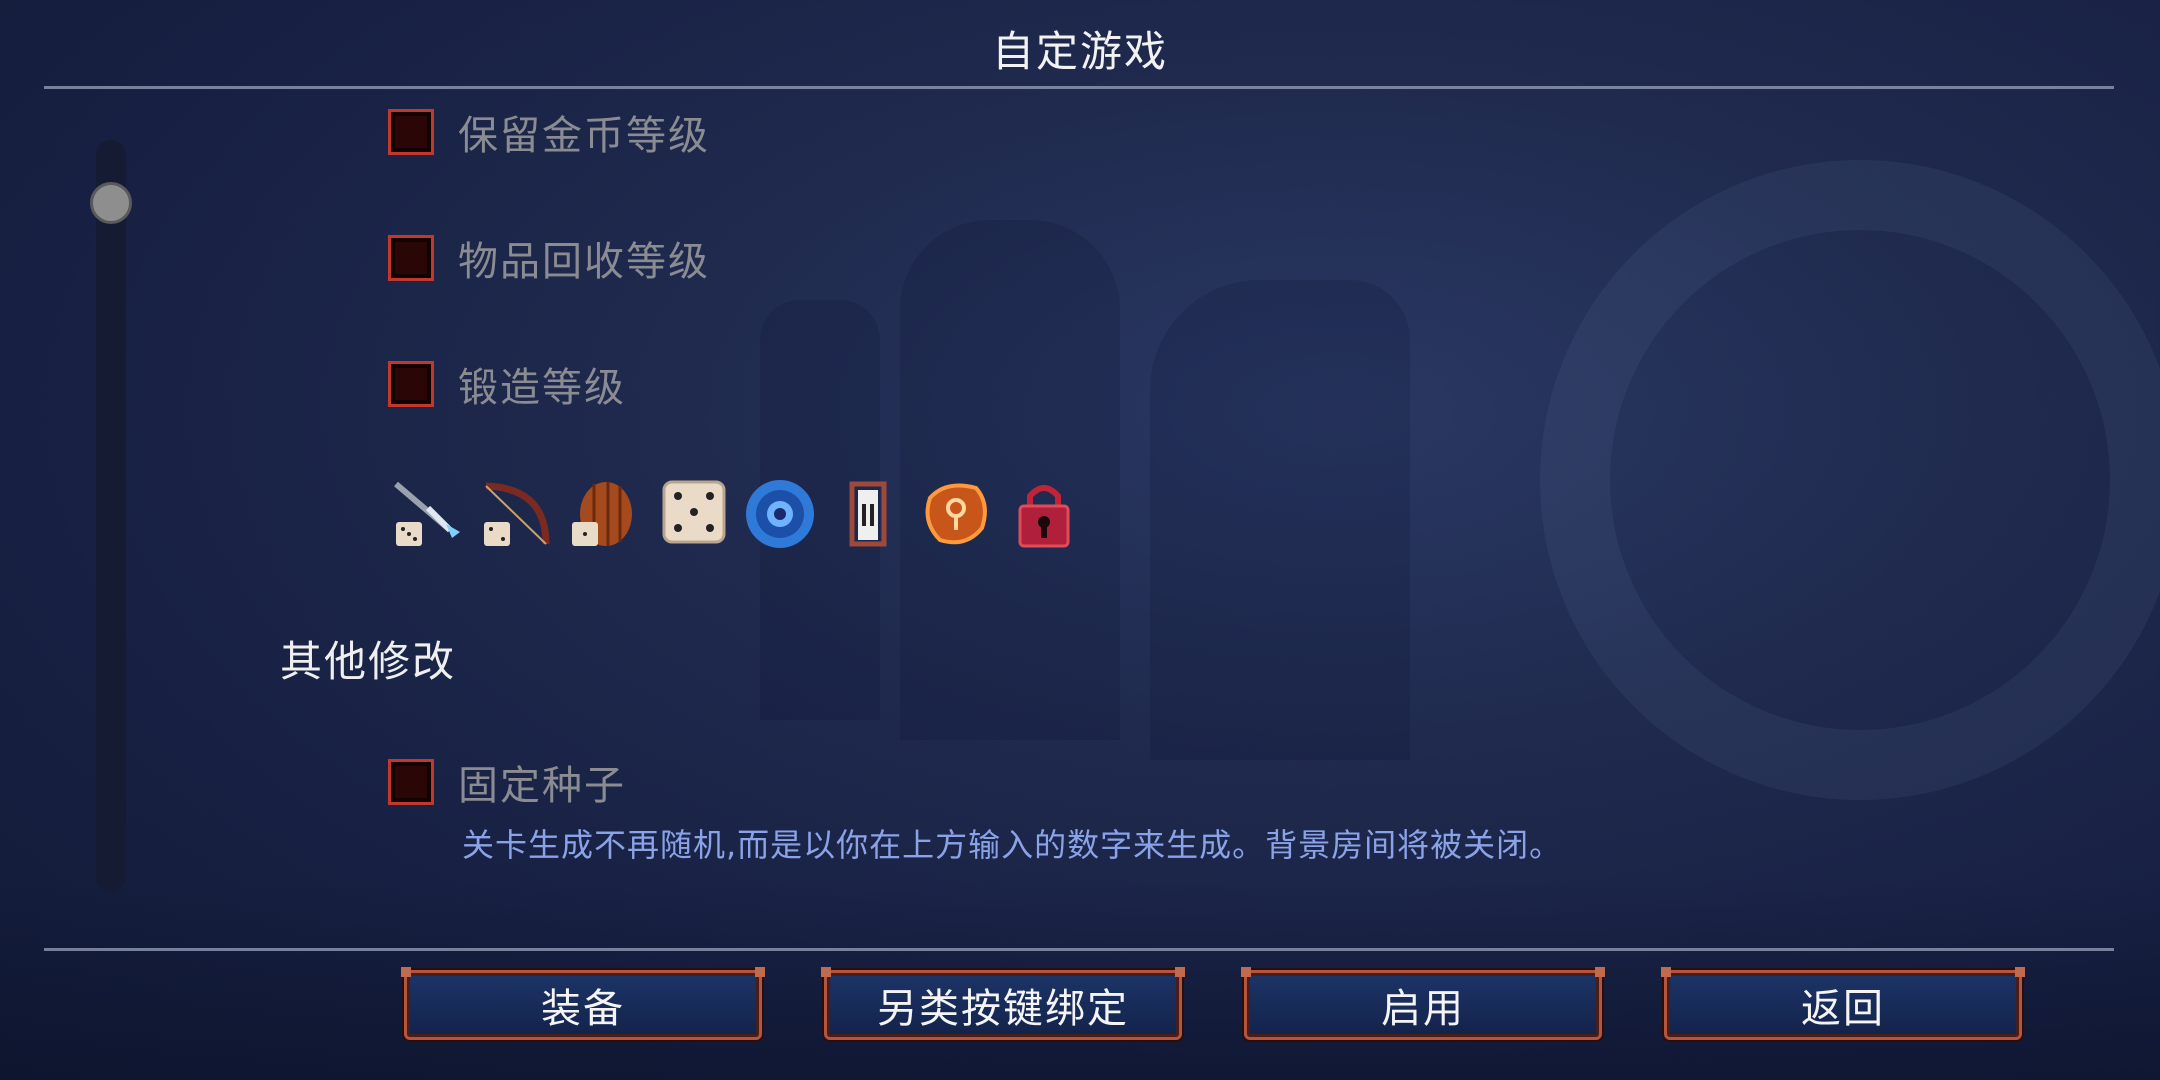  Describe the element at coordinates (411, 132) in the screenshot. I see `keep-gold-level-checkbox` at that location.